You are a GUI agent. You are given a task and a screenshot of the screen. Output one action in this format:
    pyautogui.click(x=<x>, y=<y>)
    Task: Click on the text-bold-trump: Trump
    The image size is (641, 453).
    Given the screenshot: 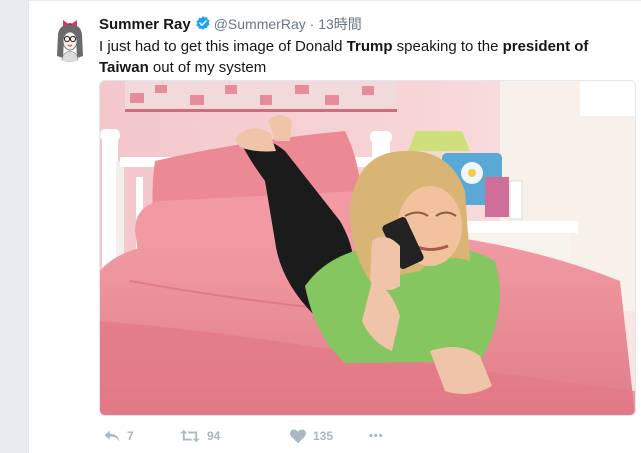 What is the action you would take?
    pyautogui.click(x=369, y=46)
    